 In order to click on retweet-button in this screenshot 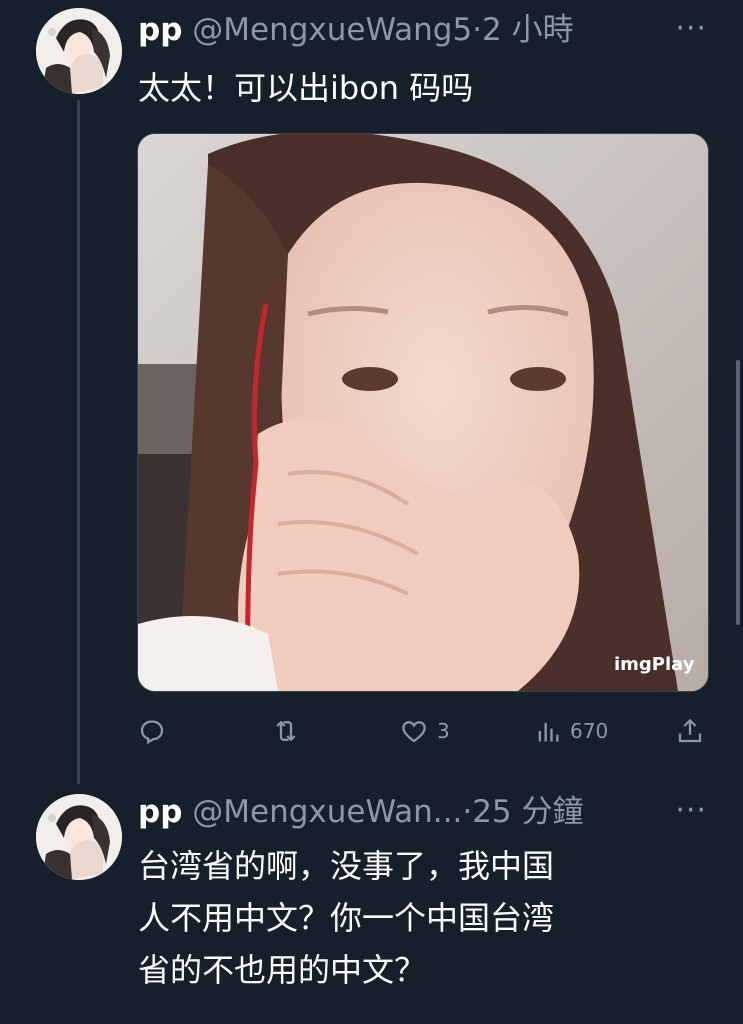, I will do `click(286, 731)`.